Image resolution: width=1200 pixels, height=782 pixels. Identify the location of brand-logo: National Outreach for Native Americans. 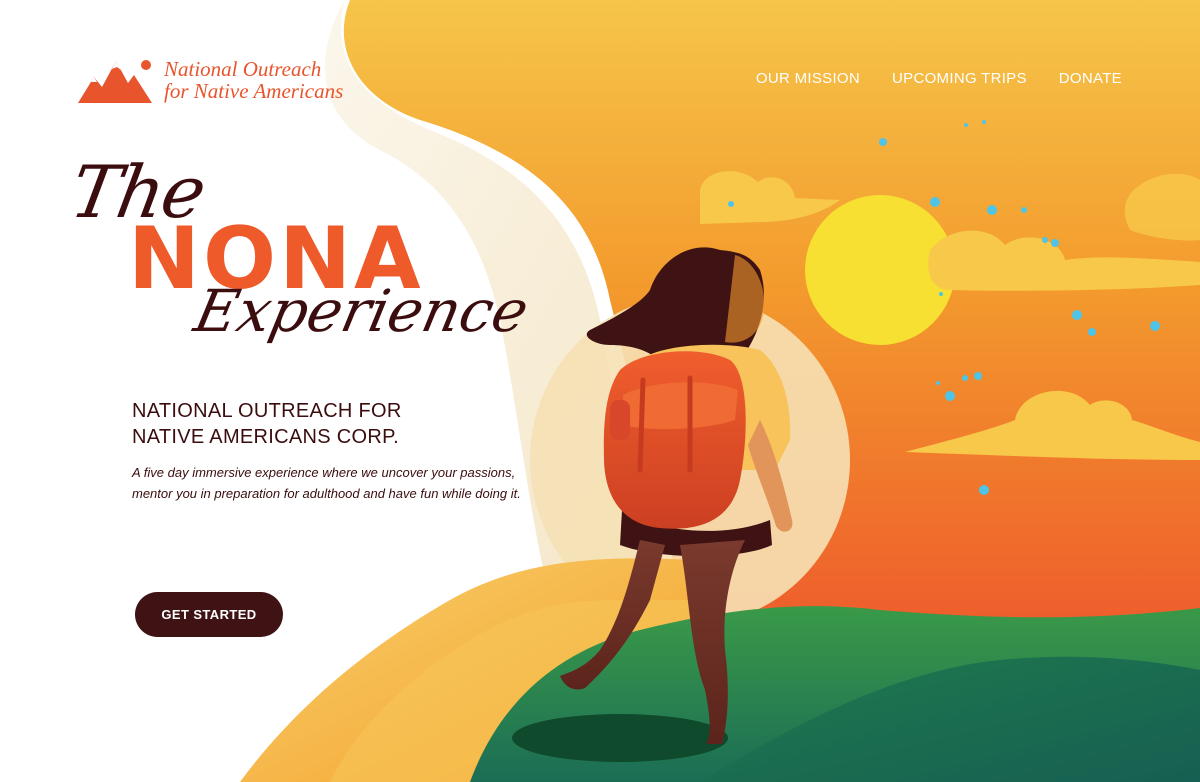
(221, 80).